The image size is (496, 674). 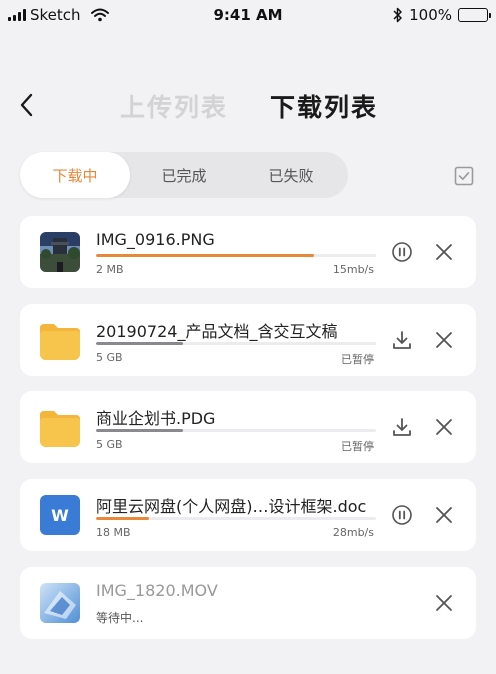 I want to click on status-segmented-control: 下载中 已完成 已失败, so click(x=184, y=175).